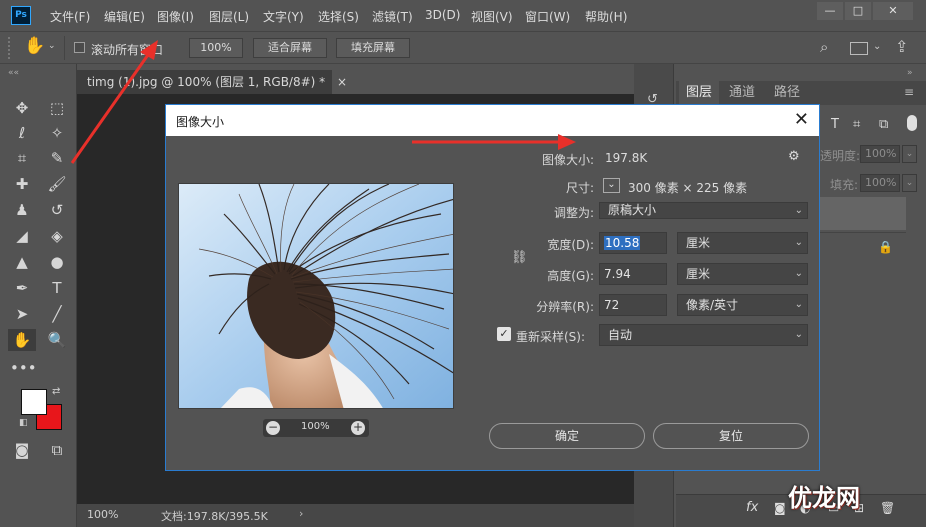 Image resolution: width=926 pixels, height=527 pixels. What do you see at coordinates (824, 497) in the screenshot?
I see `watermark: 优龙网` at bounding box center [824, 497].